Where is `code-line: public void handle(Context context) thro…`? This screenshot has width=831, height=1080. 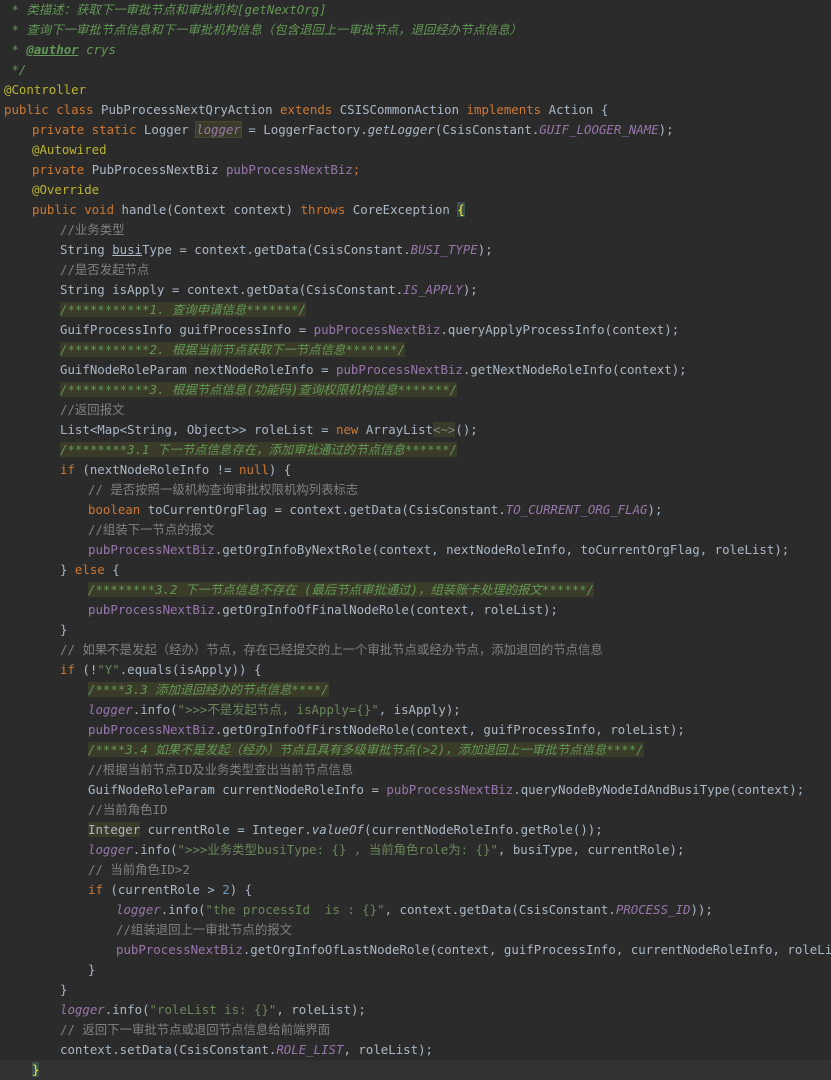
code-line: public void handle(Context context) thro… is located at coordinates (415, 210).